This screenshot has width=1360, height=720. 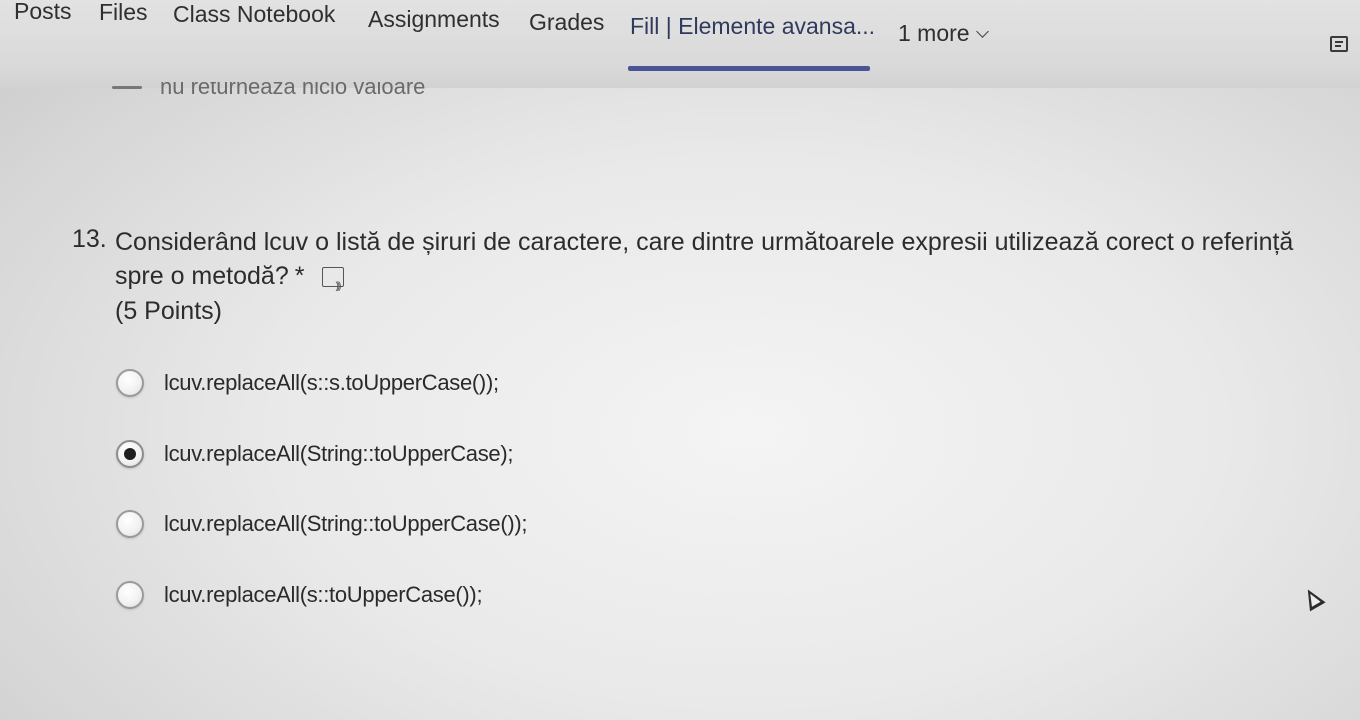 What do you see at coordinates (333, 285) in the screenshot?
I see `immersive-reader-icon` at bounding box center [333, 285].